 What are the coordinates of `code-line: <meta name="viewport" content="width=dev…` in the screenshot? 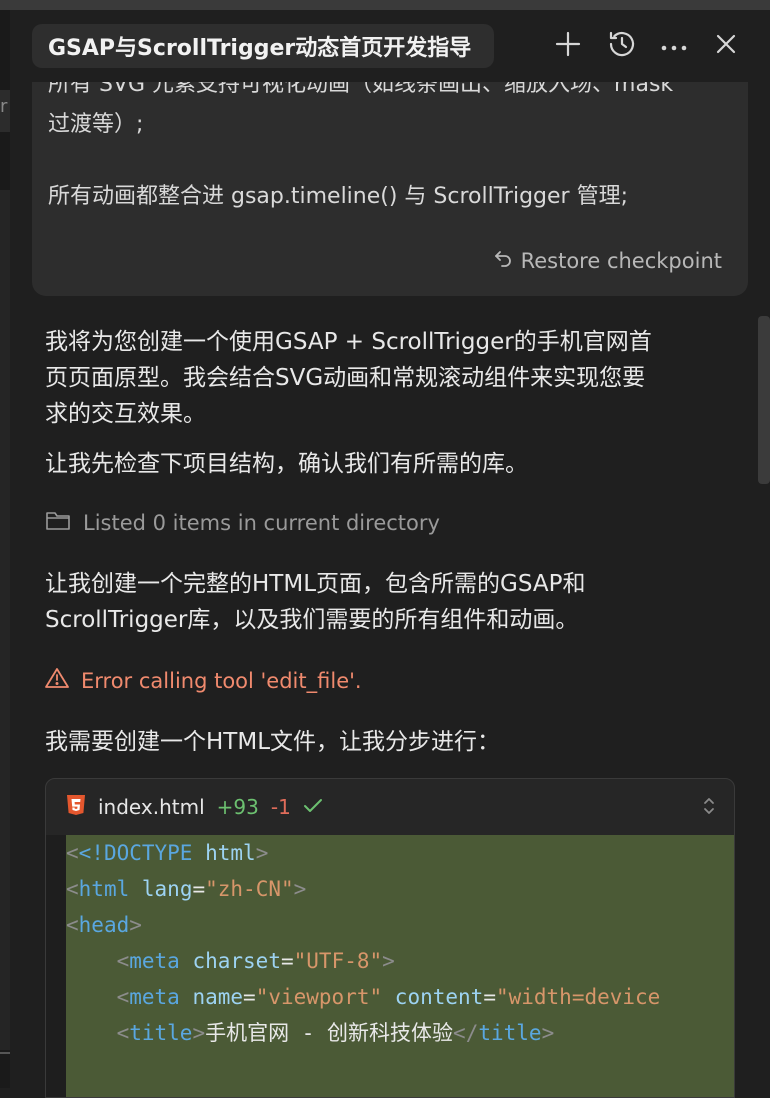 It's located at (388, 997).